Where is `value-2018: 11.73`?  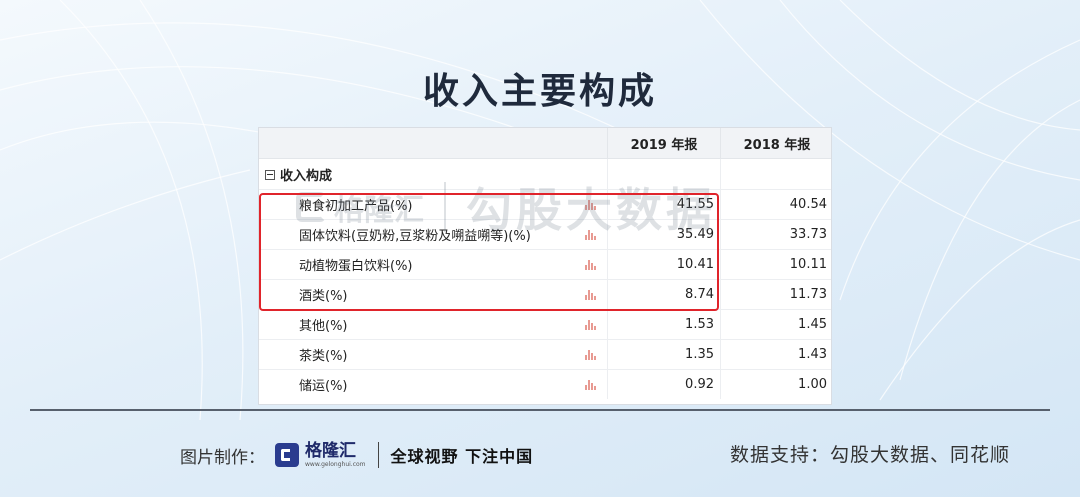
value-2018: 11.73 is located at coordinates (775, 294).